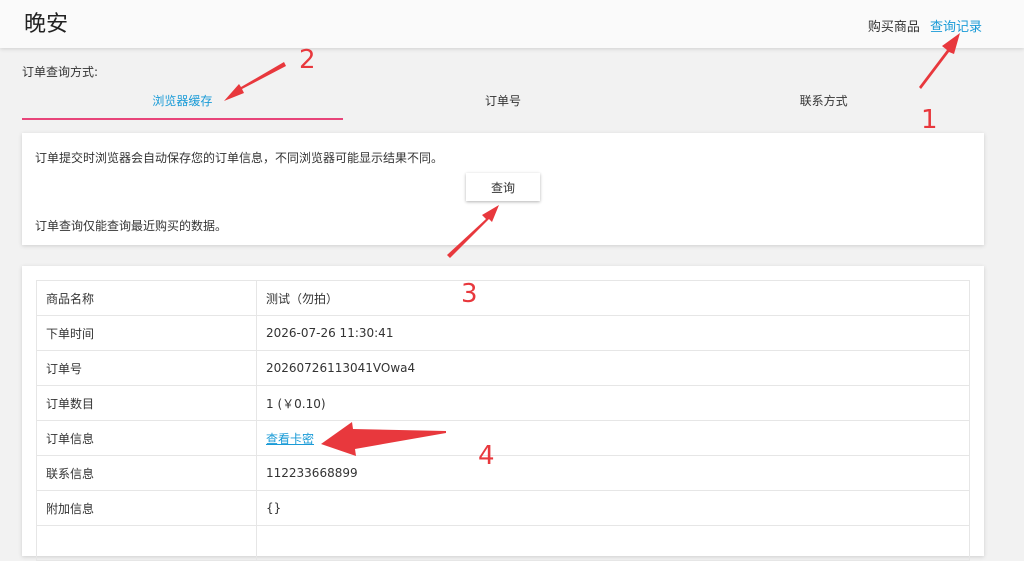 The height and width of the screenshot is (561, 1024). Describe the element at coordinates (307, 60) in the screenshot. I see `annotation-label-2: 2` at that location.